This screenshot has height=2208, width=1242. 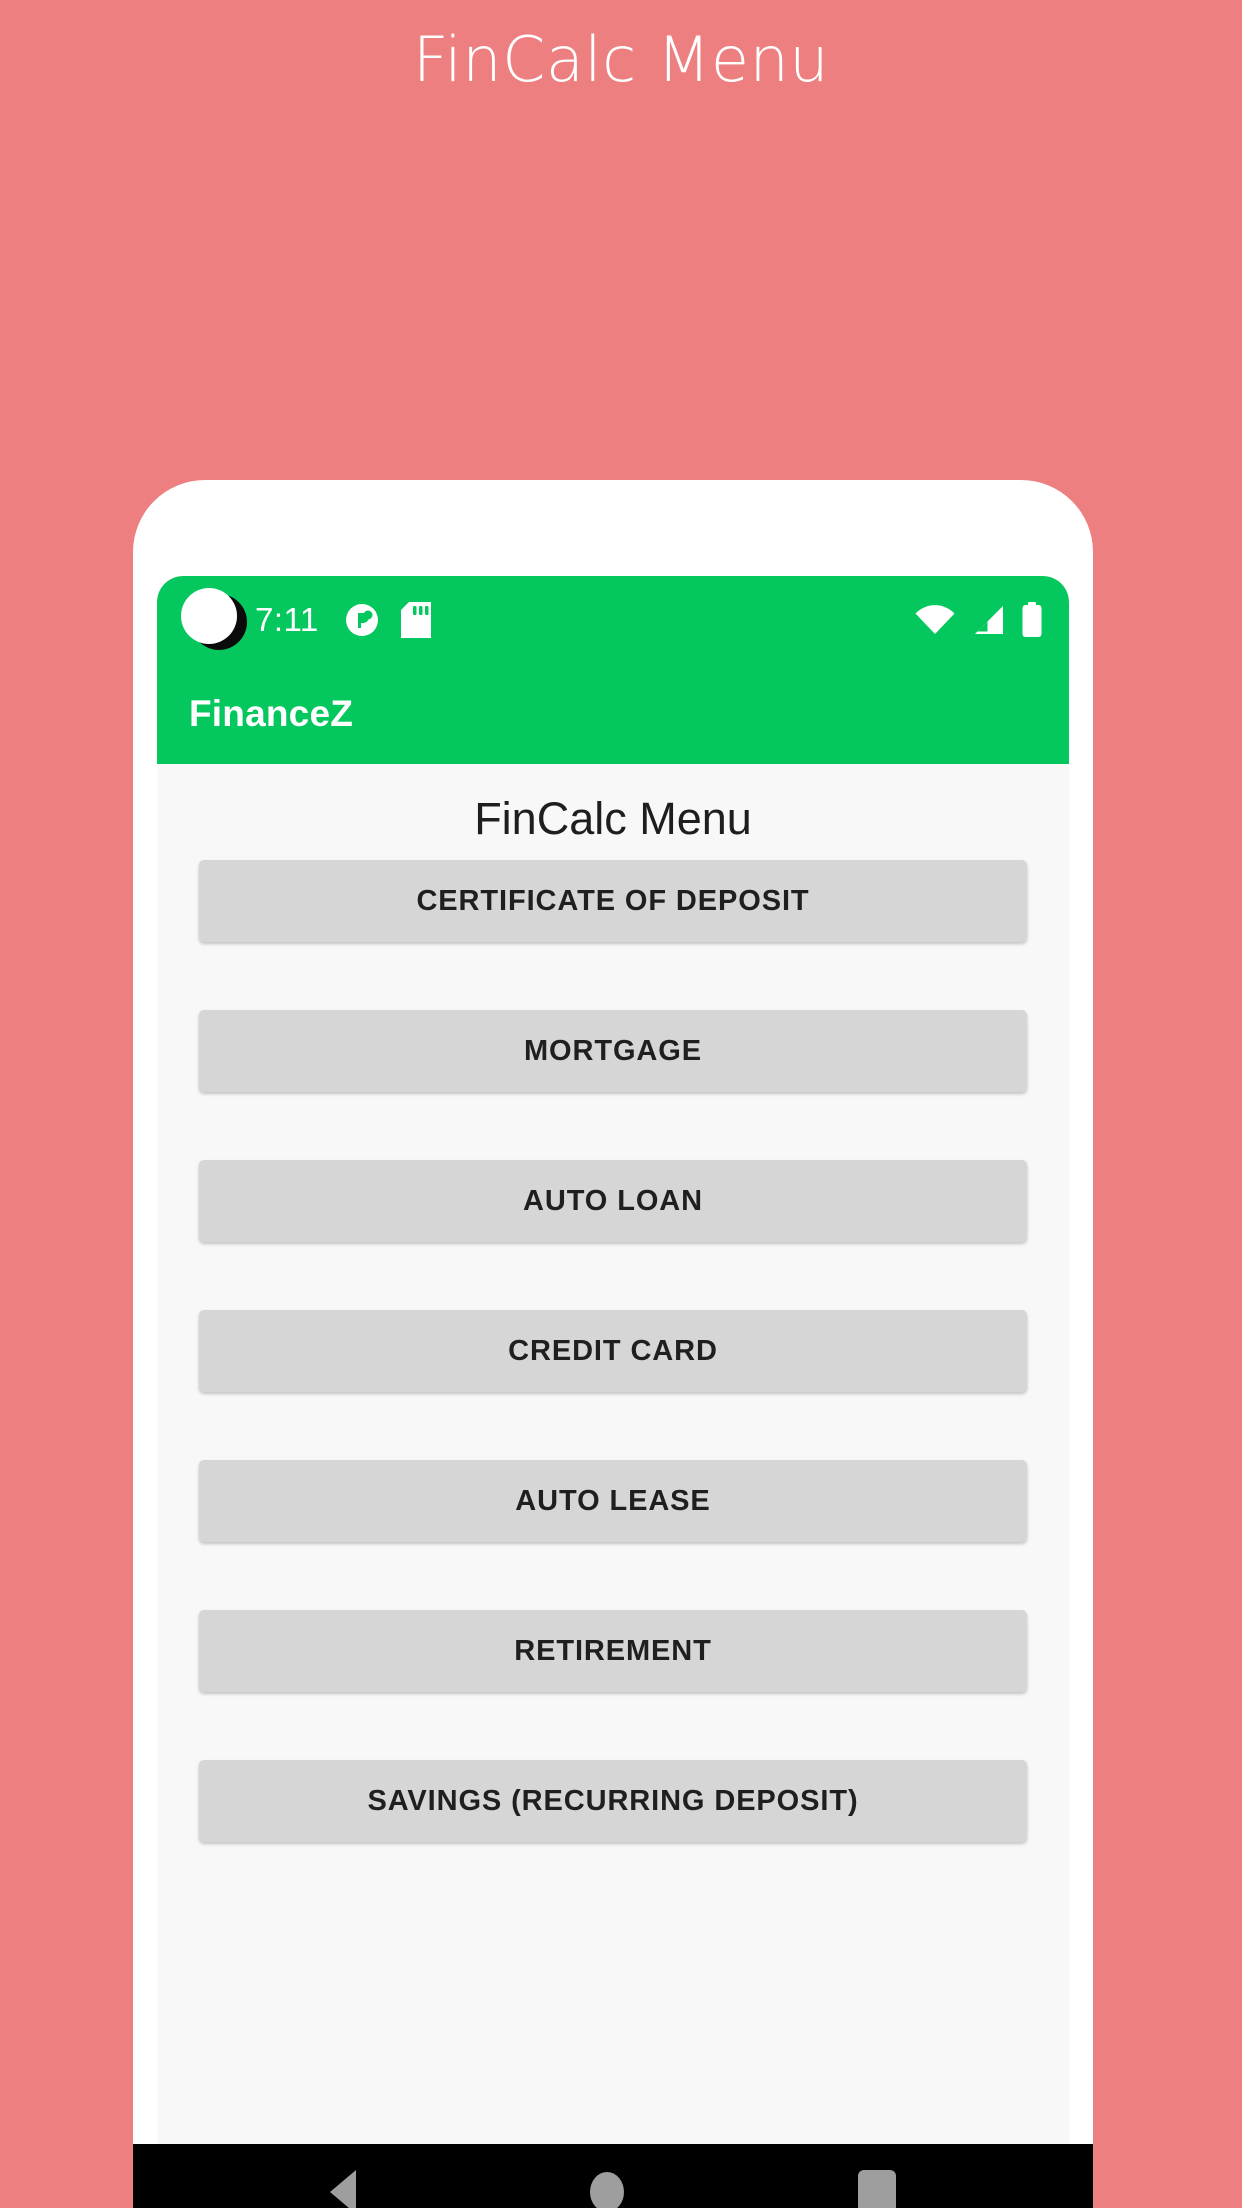 I want to click on app-bar: FinanceZ, so click(x=613, y=714).